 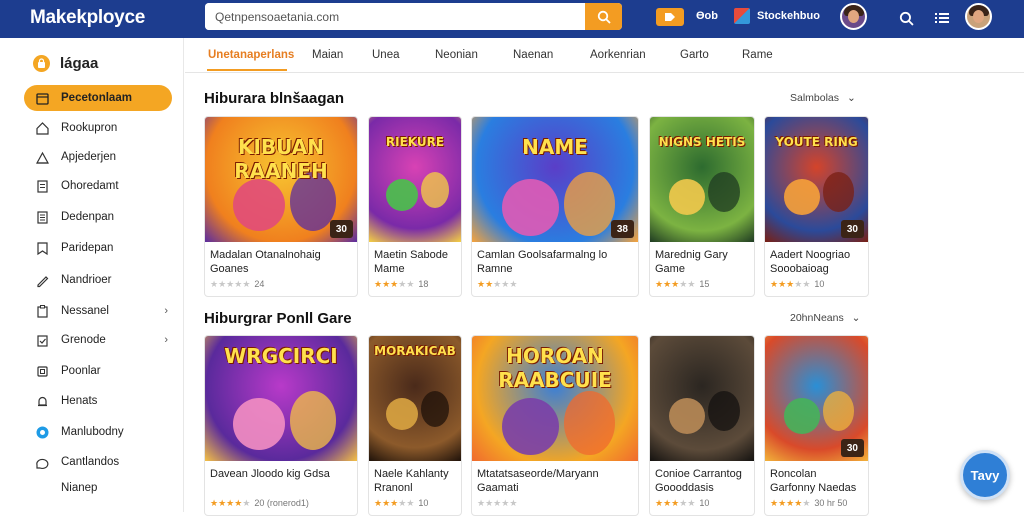 I want to click on game-card: Conioe Carrantog Goooddasis ★★★★★ 10, so click(x=702, y=425).